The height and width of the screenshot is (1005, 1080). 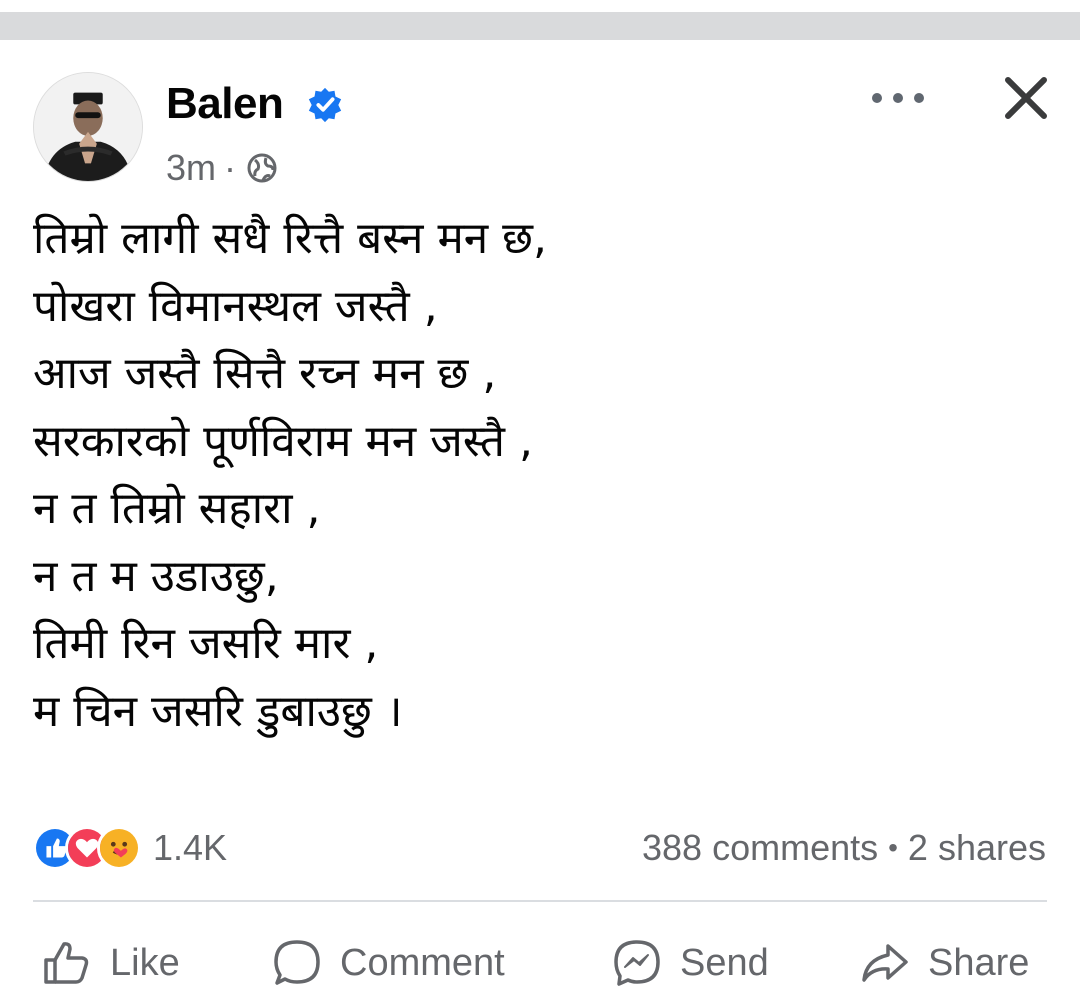 I want to click on avatar, so click(x=88, y=127).